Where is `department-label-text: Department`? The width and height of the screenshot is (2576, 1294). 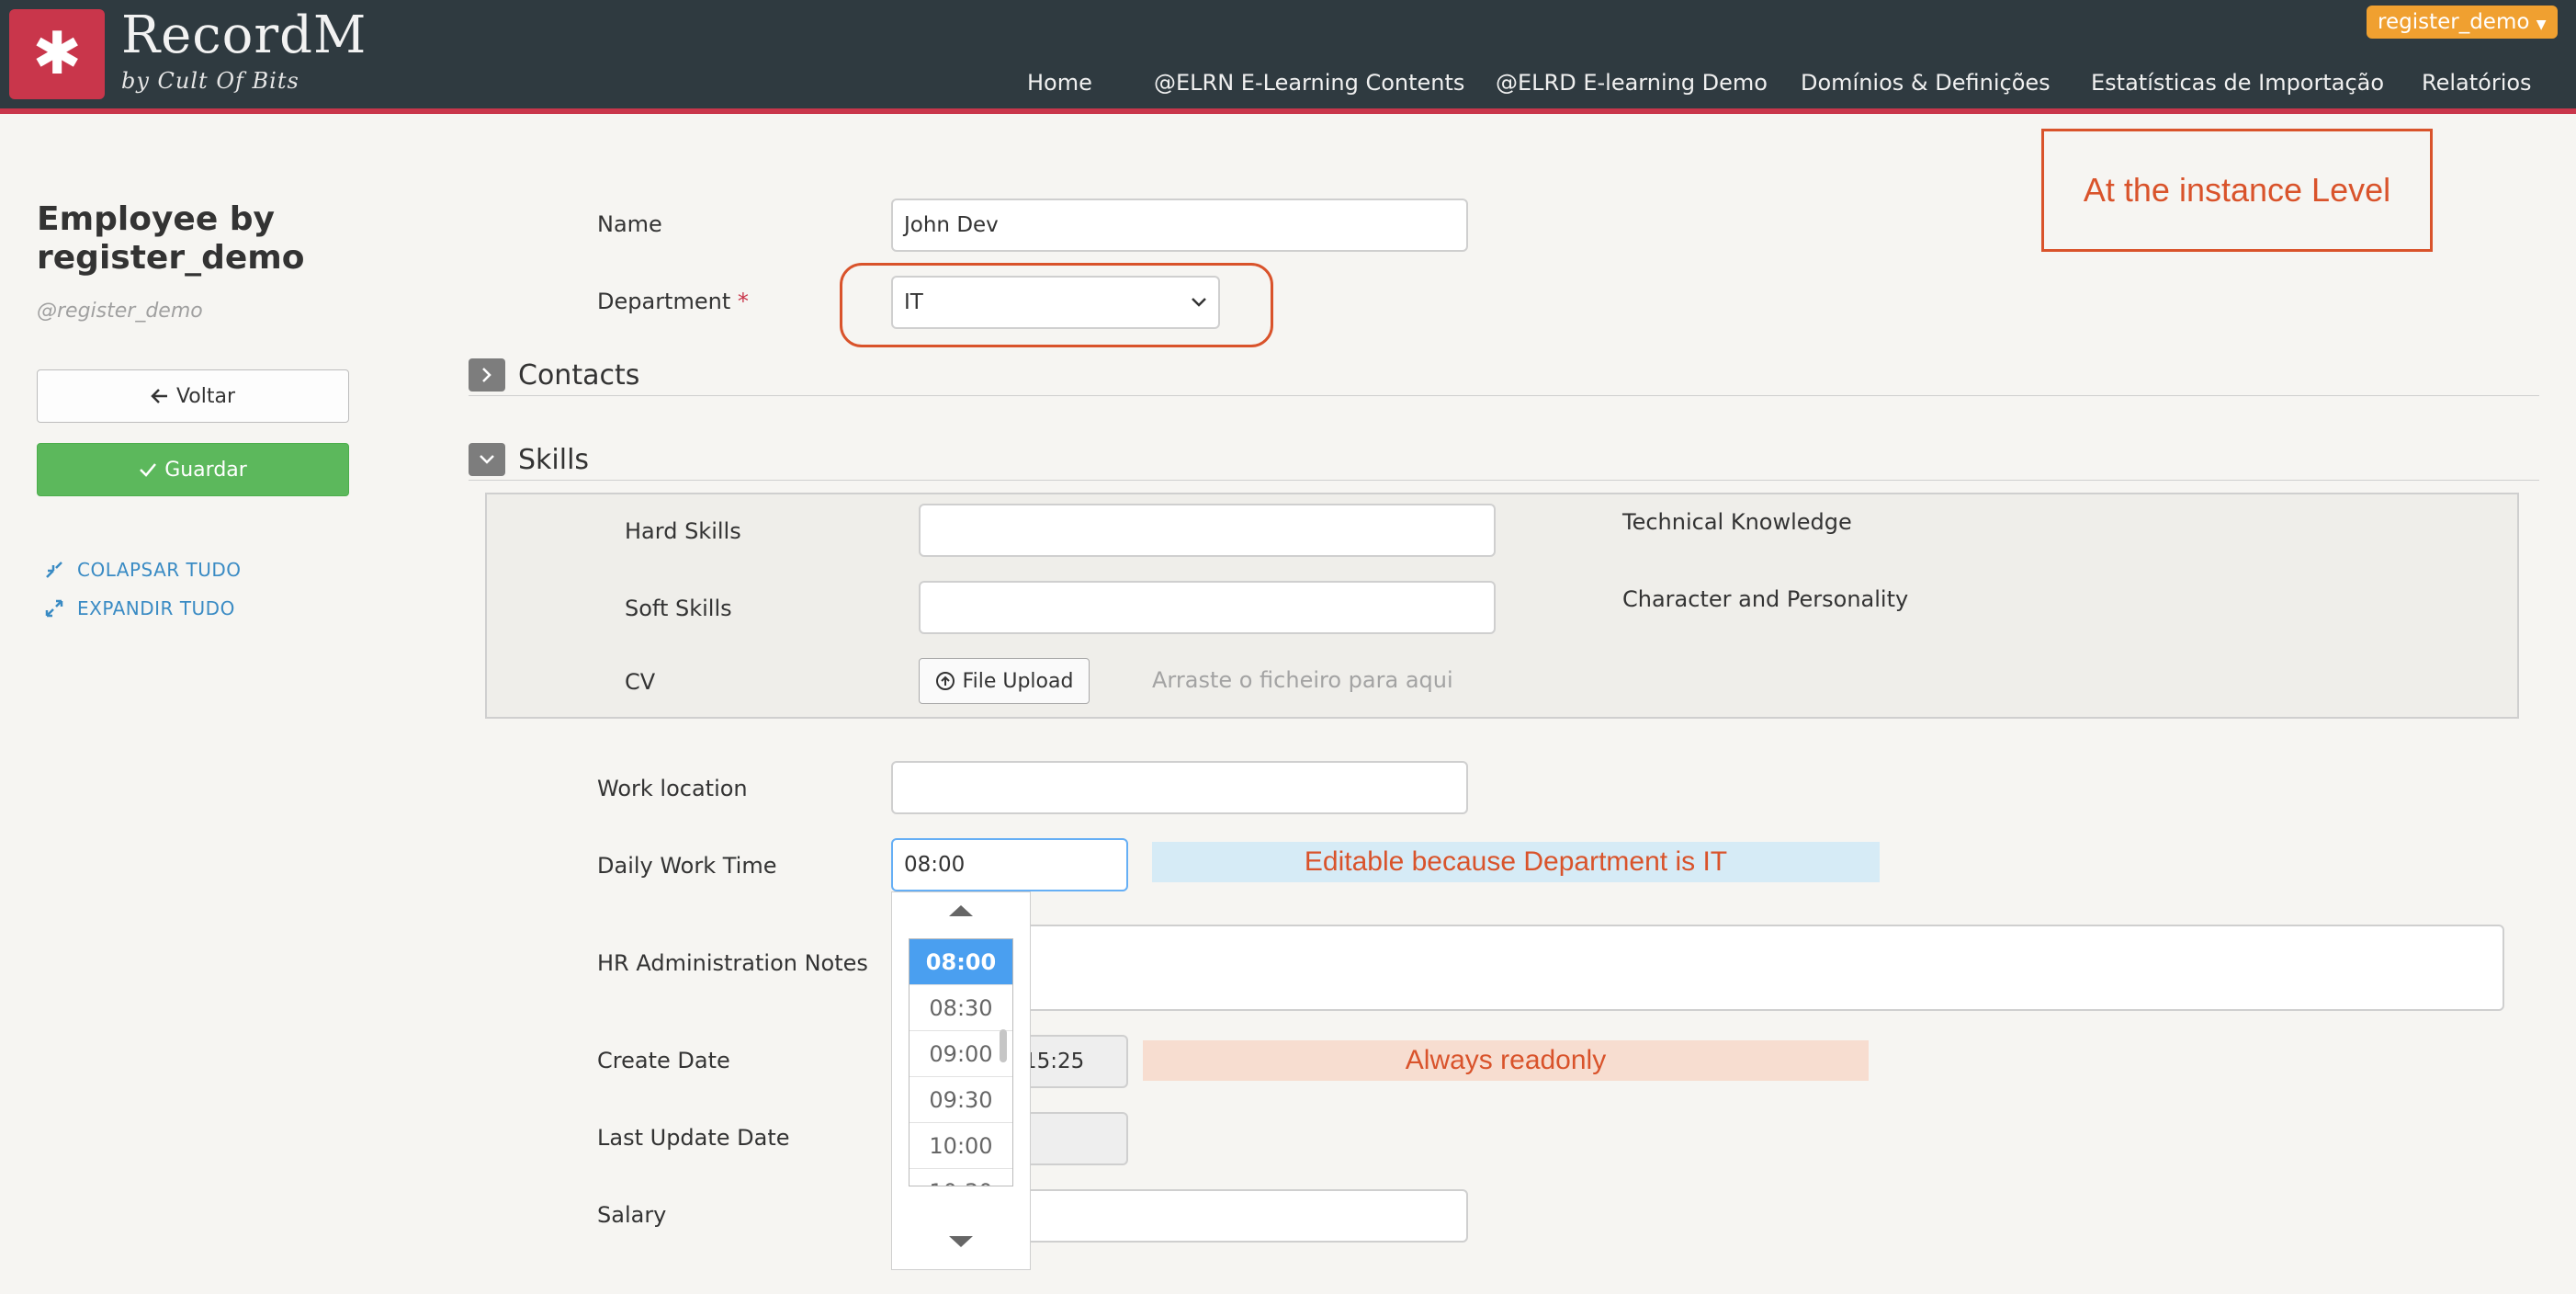
department-label-text: Department is located at coordinates (664, 301).